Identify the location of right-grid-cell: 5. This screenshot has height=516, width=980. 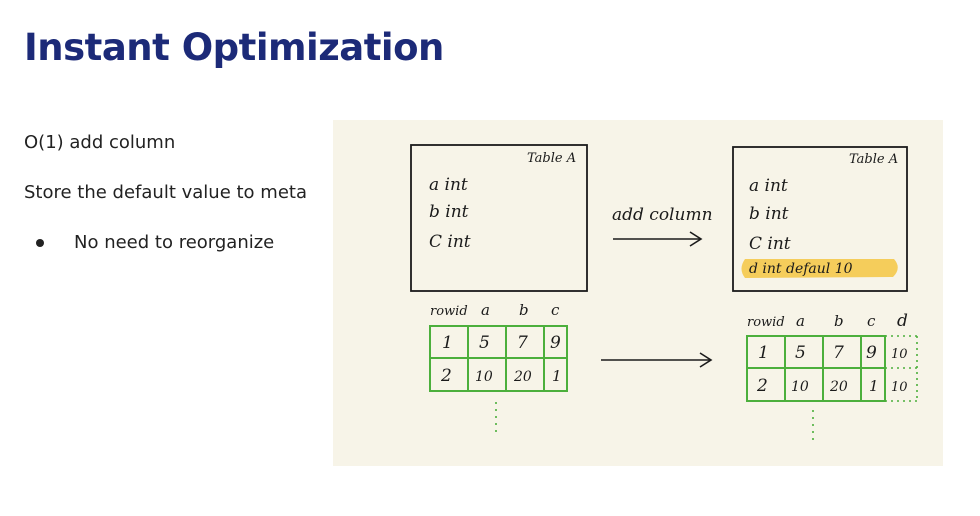
(800, 353).